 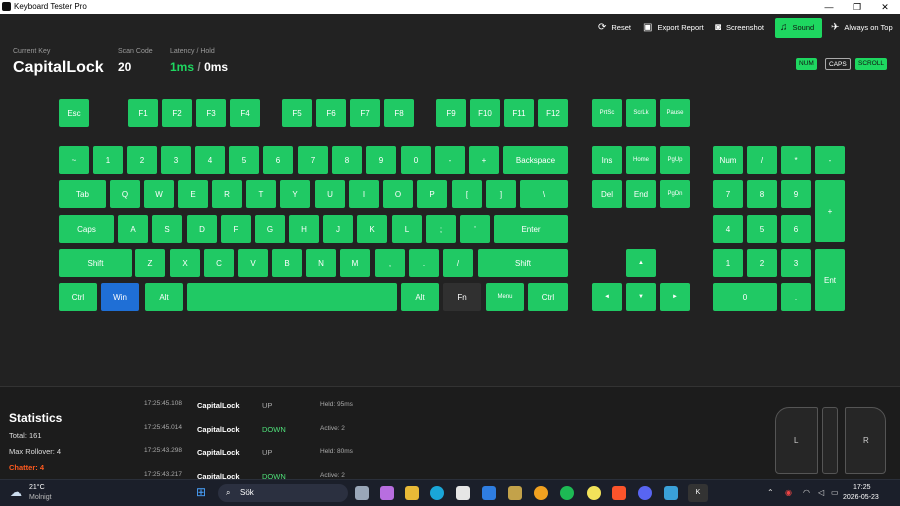 What do you see at coordinates (641, 297) in the screenshot?
I see `key-down: ▼` at bounding box center [641, 297].